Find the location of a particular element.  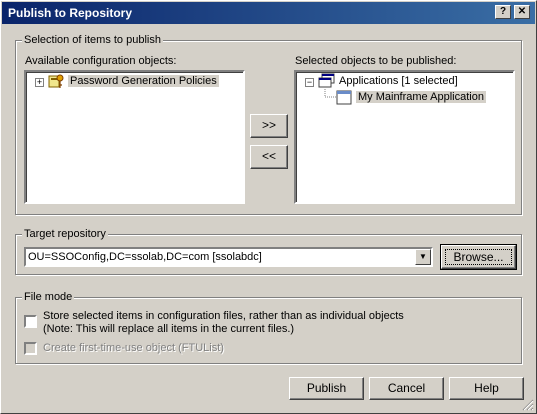

collapse-icon: − is located at coordinates (309, 82).